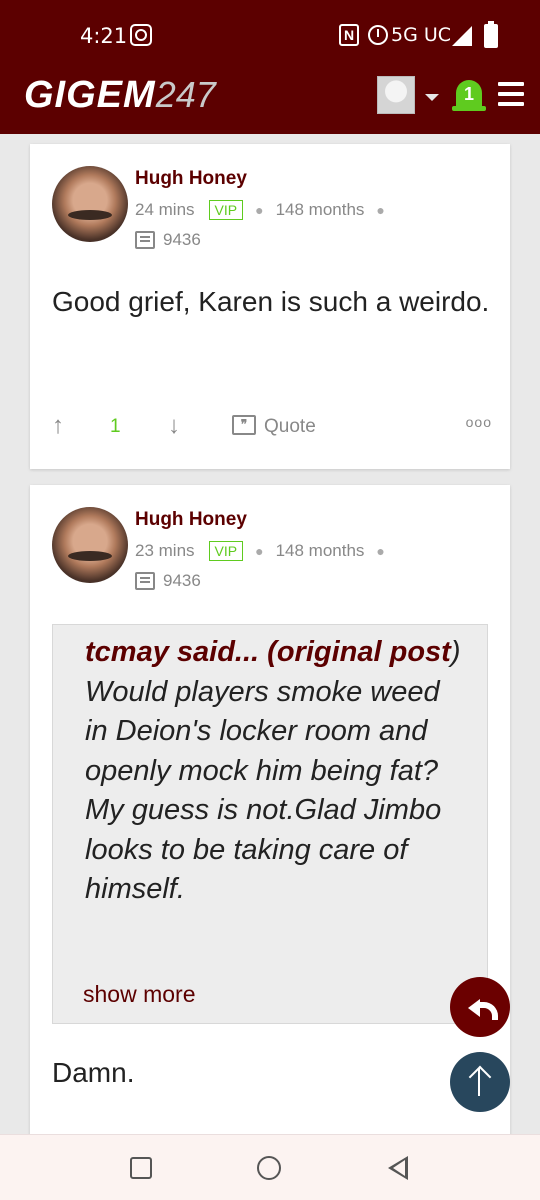 The height and width of the screenshot is (1200, 540). What do you see at coordinates (93, 1072) in the screenshot?
I see `post-body: Damn.` at bounding box center [93, 1072].